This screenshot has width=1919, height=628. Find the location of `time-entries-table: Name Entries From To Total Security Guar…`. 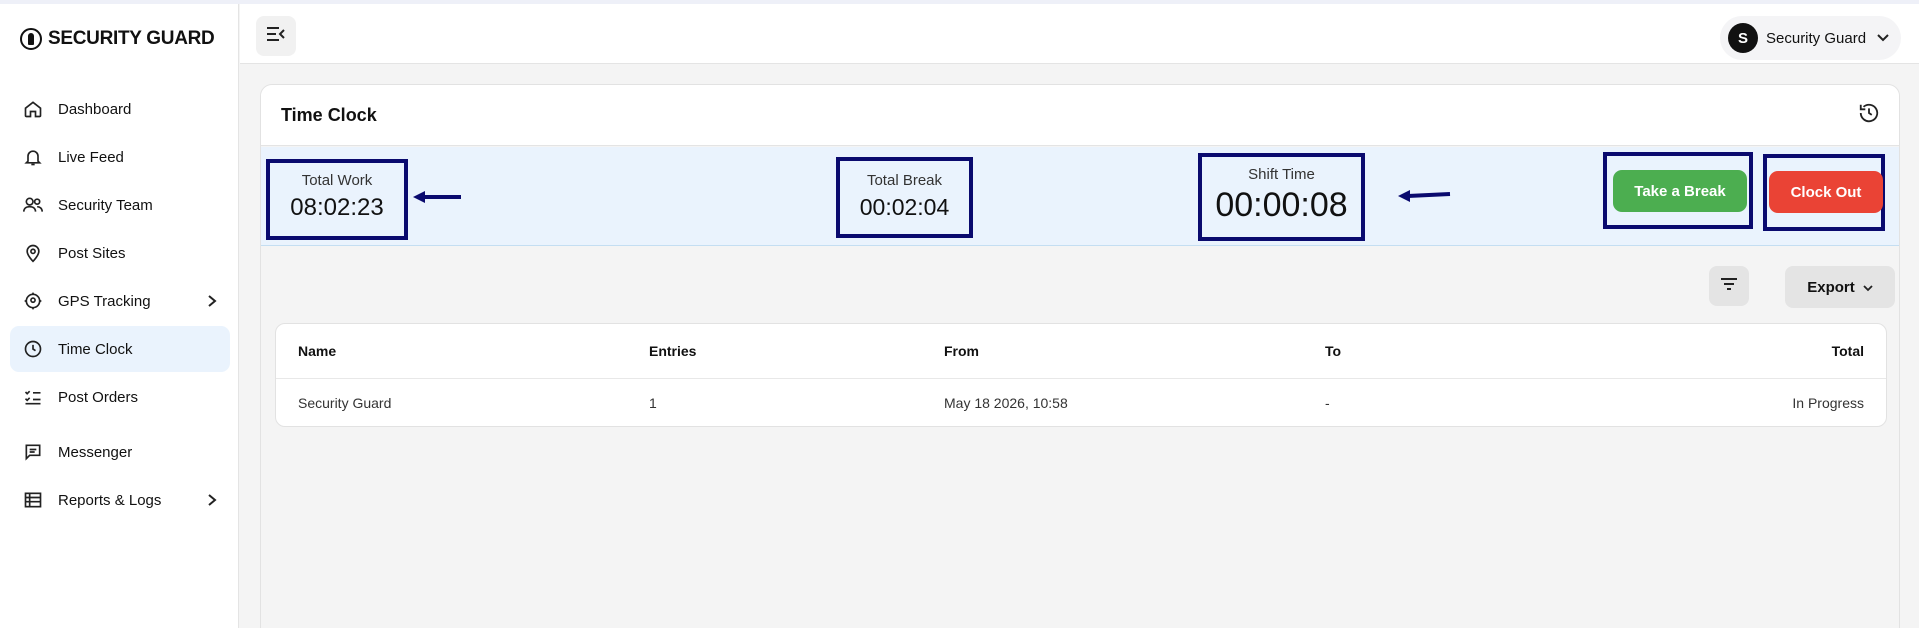

time-entries-table: Name Entries From To Total Security Guar… is located at coordinates (1081, 375).